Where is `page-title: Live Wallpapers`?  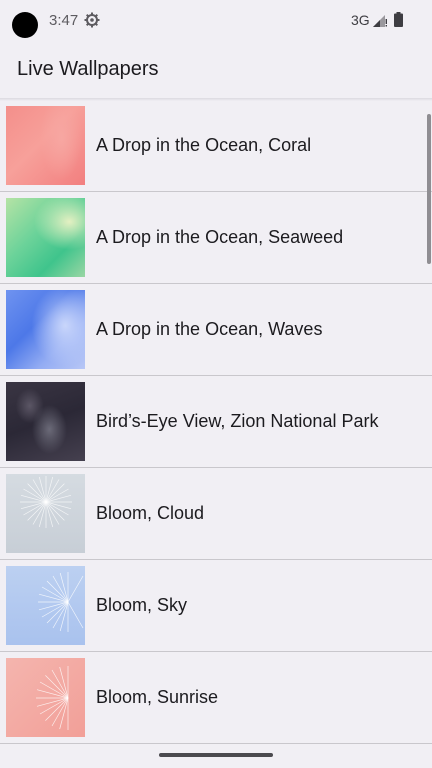 page-title: Live Wallpapers is located at coordinates (88, 69).